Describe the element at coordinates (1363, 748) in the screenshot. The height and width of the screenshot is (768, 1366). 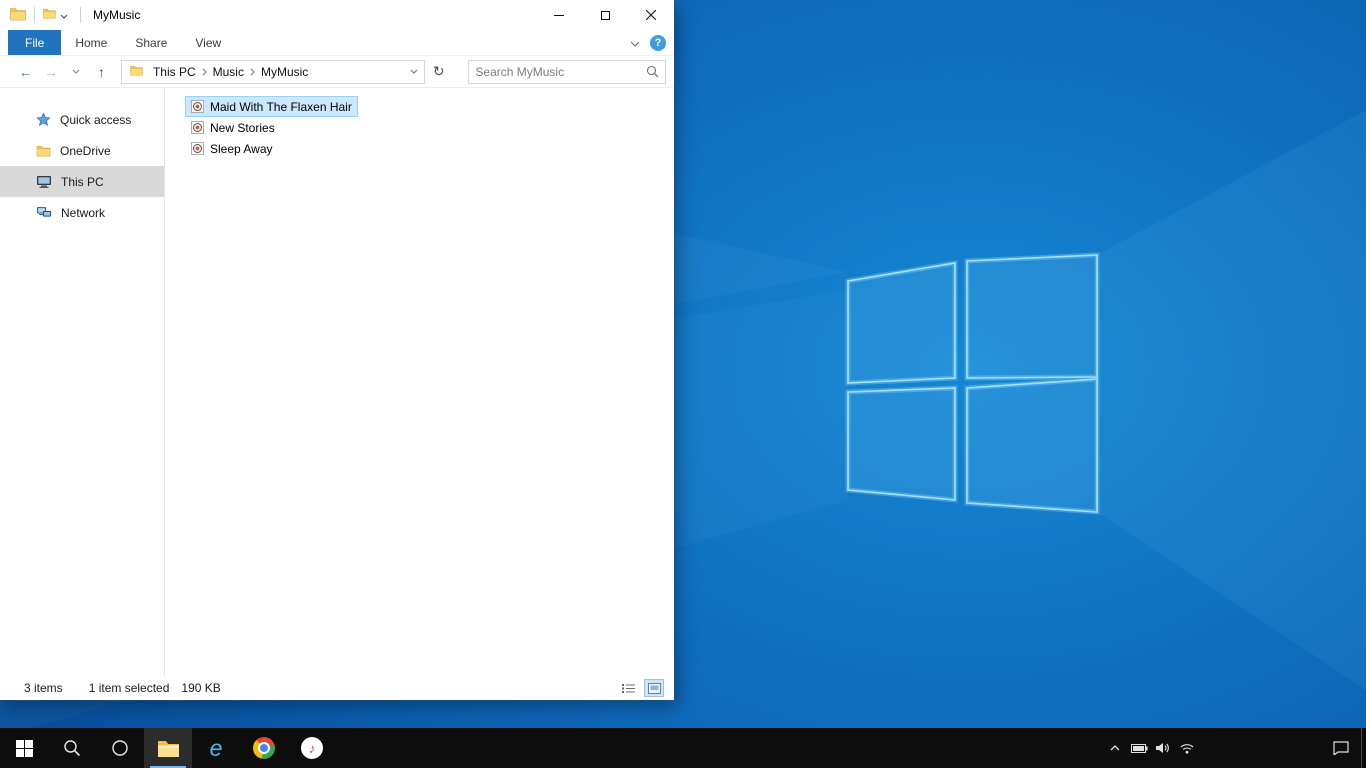
I see `show-desktop-button` at that location.